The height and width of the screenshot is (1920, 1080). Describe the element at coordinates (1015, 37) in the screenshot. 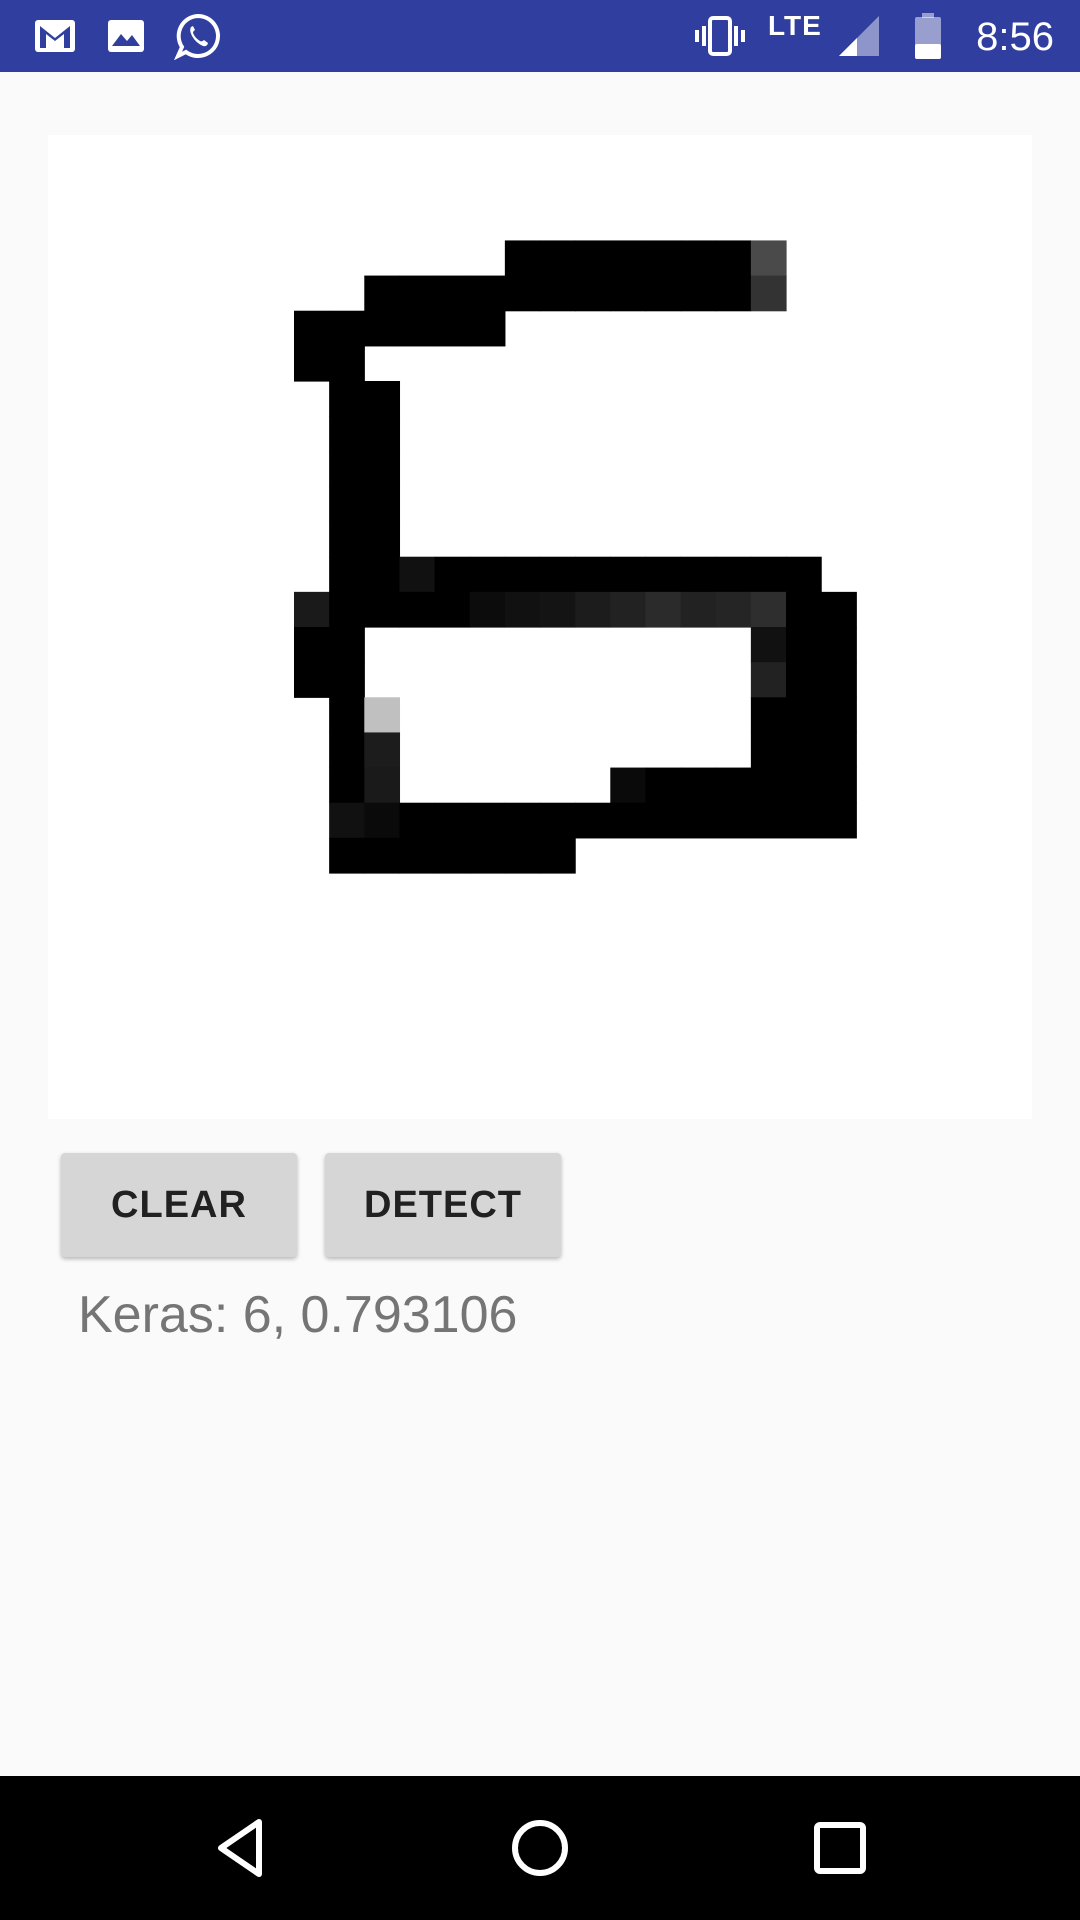

I see `clock: 8:56` at that location.